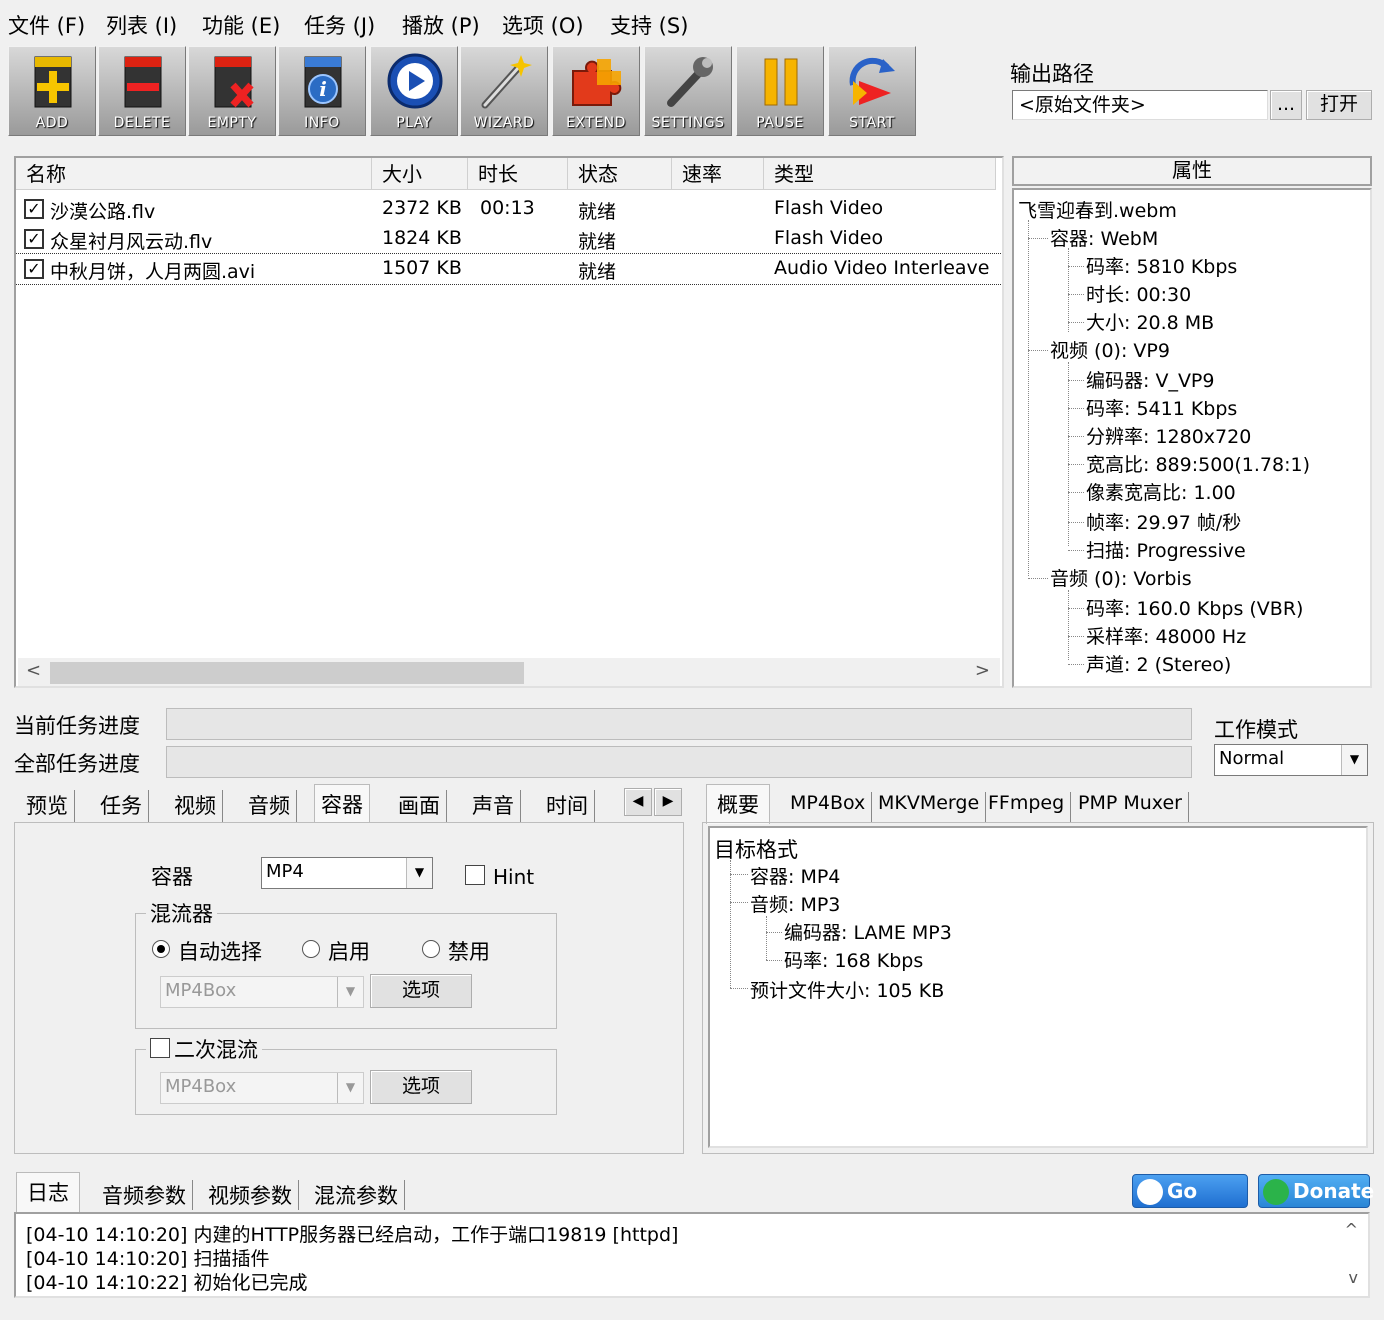 Image resolution: width=1384 pixels, height=1320 pixels. Describe the element at coordinates (638, 802) in the screenshot. I see `tab-scroll-left-icon: ◀` at that location.